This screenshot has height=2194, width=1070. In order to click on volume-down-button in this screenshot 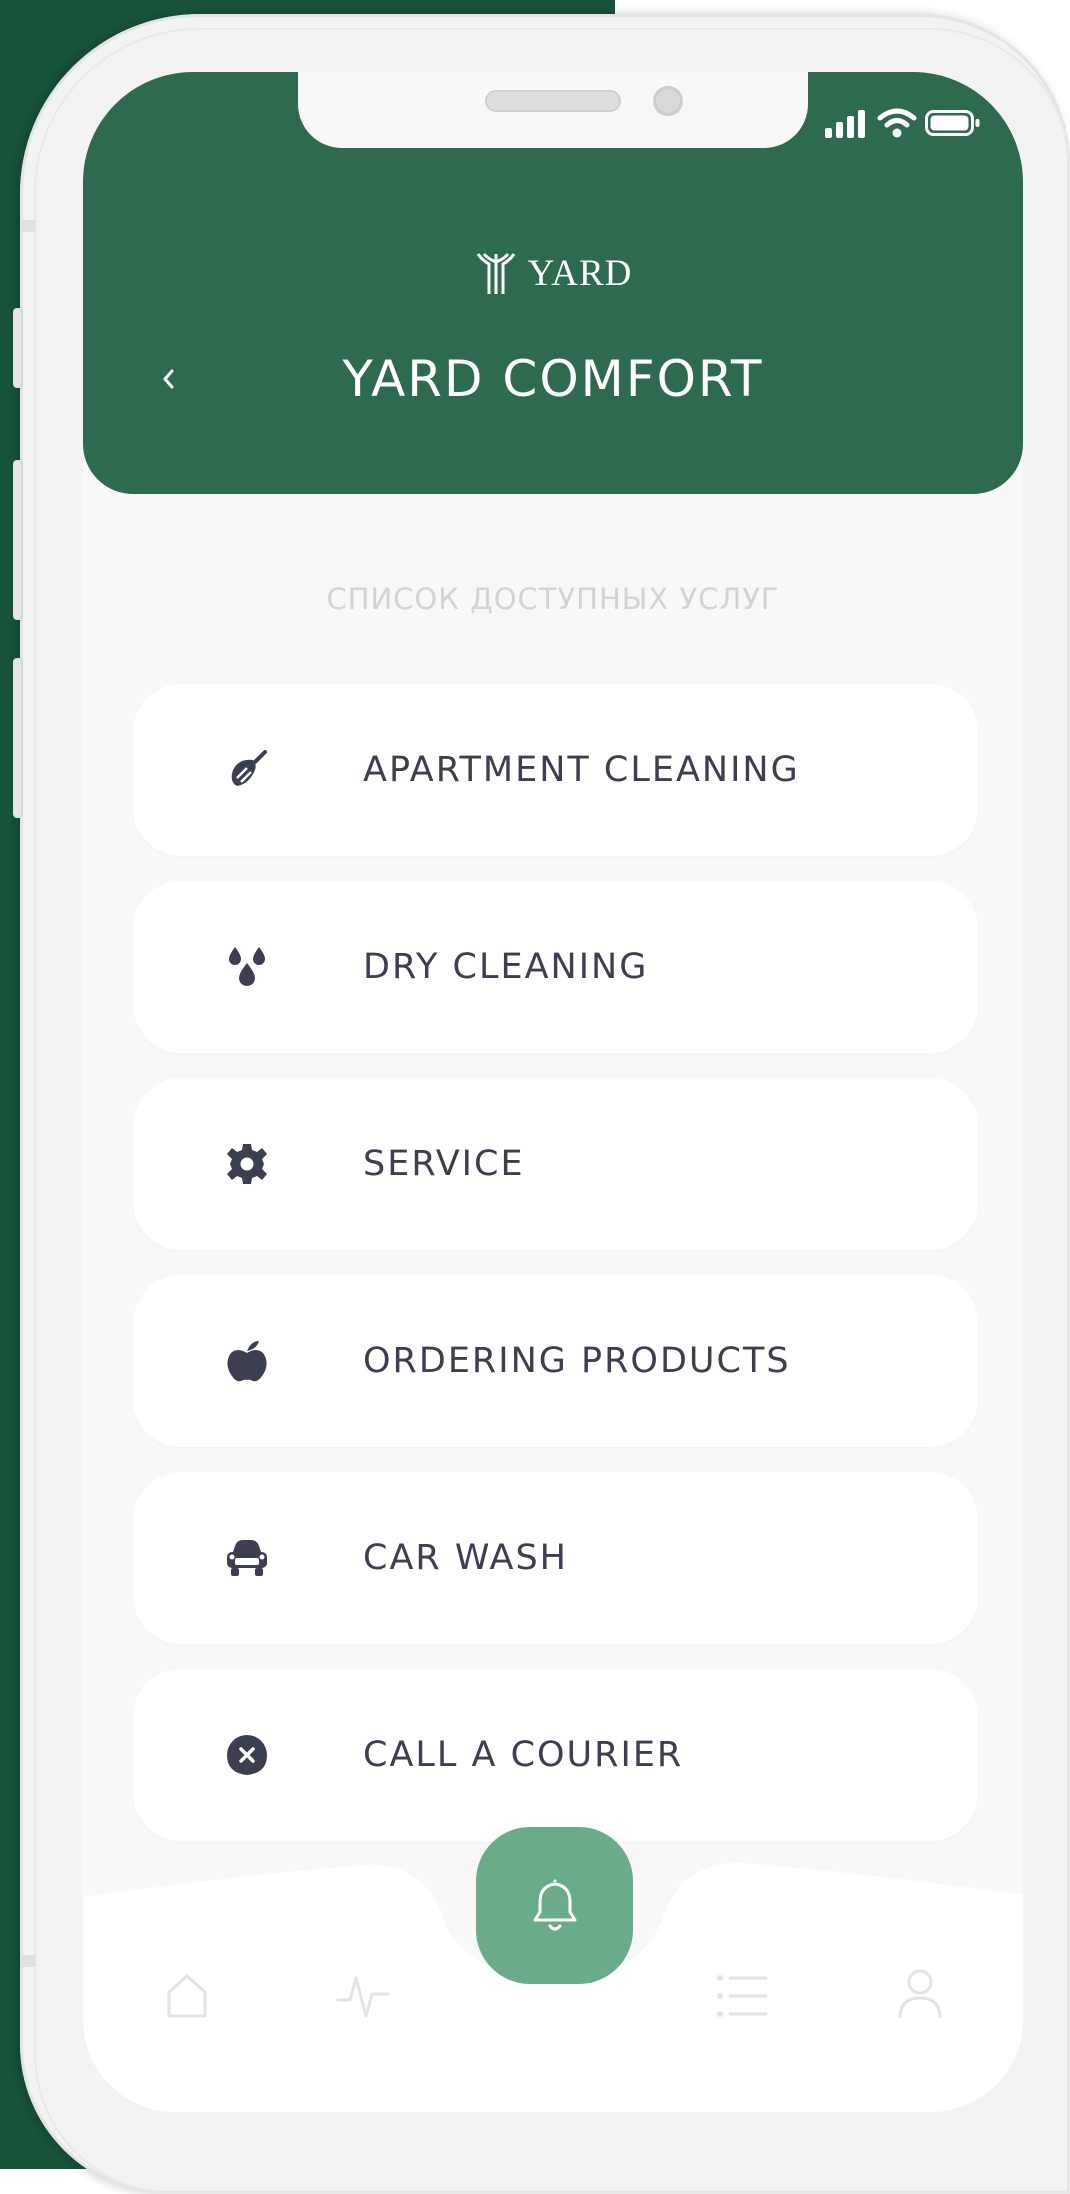, I will do `click(18, 738)`.